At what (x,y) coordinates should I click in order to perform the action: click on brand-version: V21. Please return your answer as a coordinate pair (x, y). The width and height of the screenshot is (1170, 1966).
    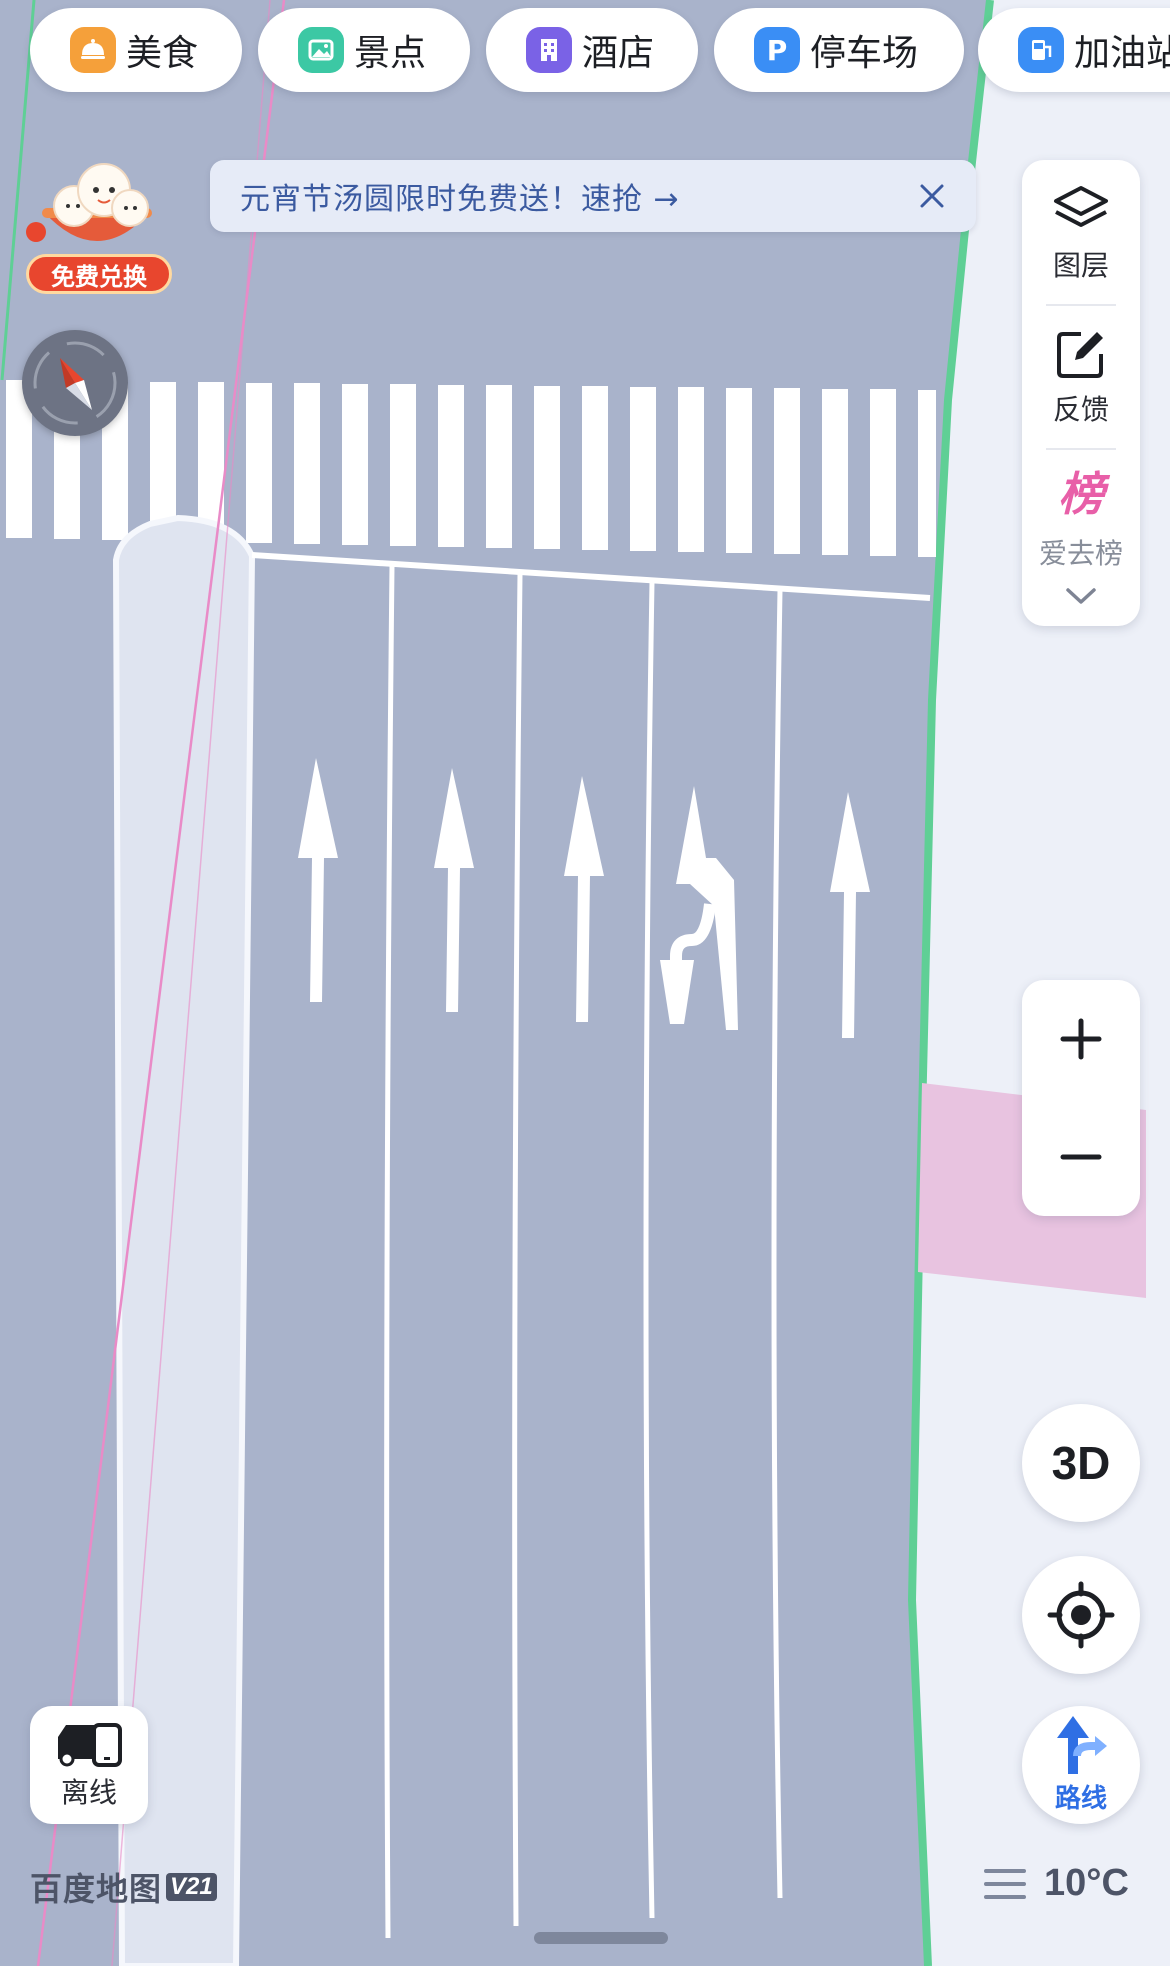
    Looking at the image, I should click on (191, 1887).